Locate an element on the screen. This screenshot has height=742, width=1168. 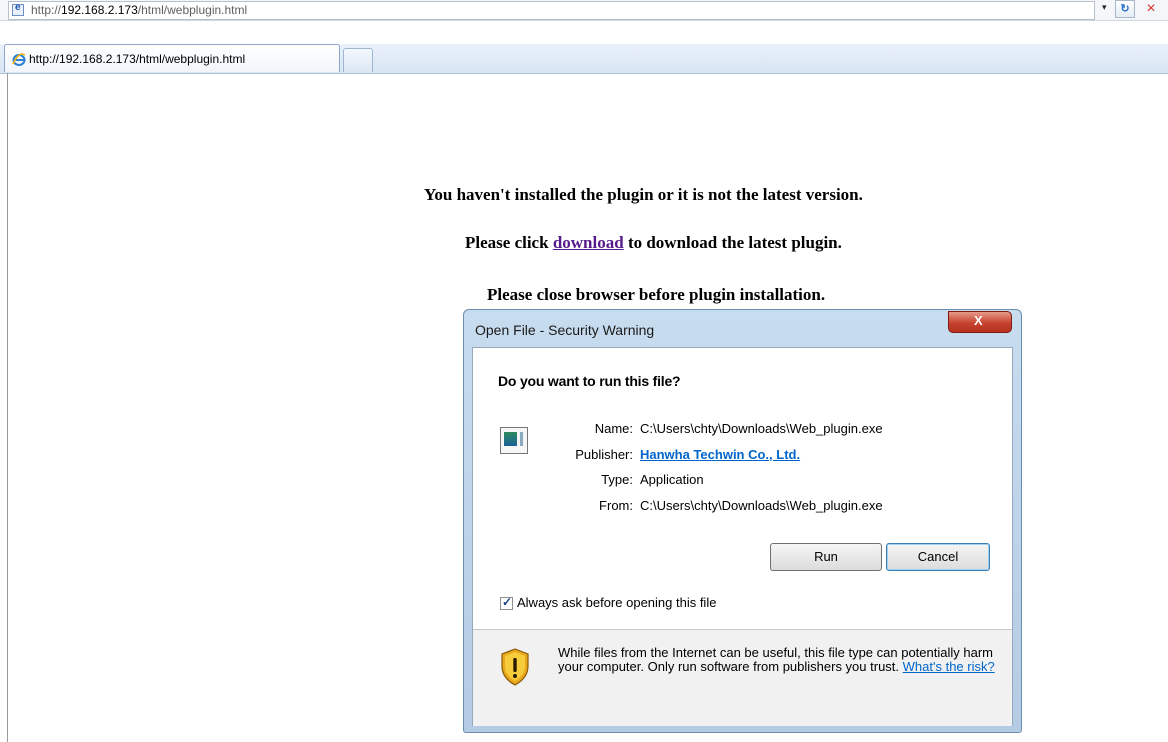
refresh-icon: ↻ is located at coordinates (1125, 9).